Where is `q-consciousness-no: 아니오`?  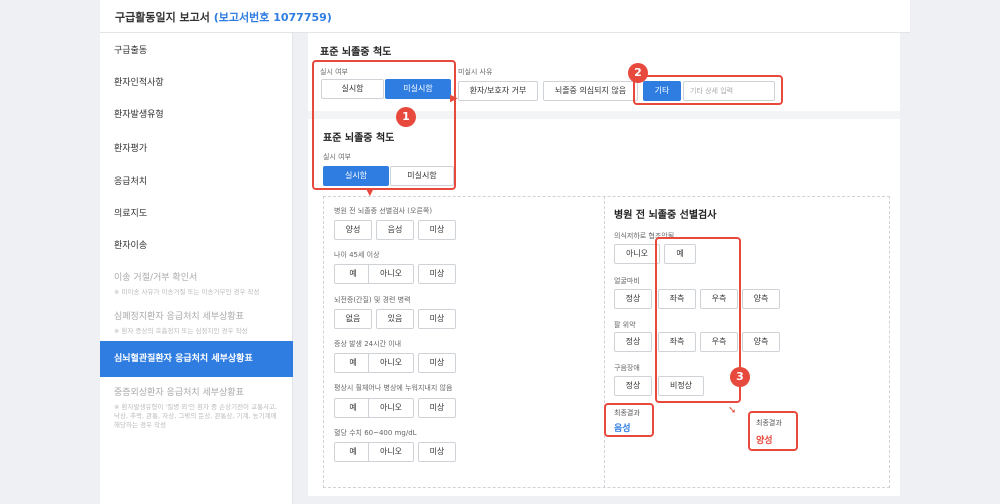 q-consciousness-no: 아니오 is located at coordinates (637, 254).